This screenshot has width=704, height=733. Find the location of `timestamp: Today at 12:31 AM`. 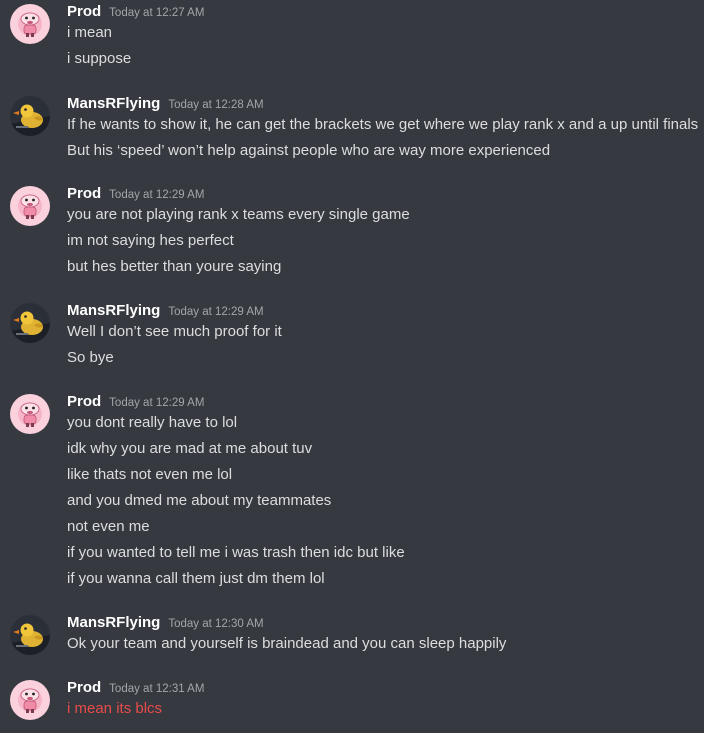

timestamp: Today at 12:31 AM is located at coordinates (157, 689).